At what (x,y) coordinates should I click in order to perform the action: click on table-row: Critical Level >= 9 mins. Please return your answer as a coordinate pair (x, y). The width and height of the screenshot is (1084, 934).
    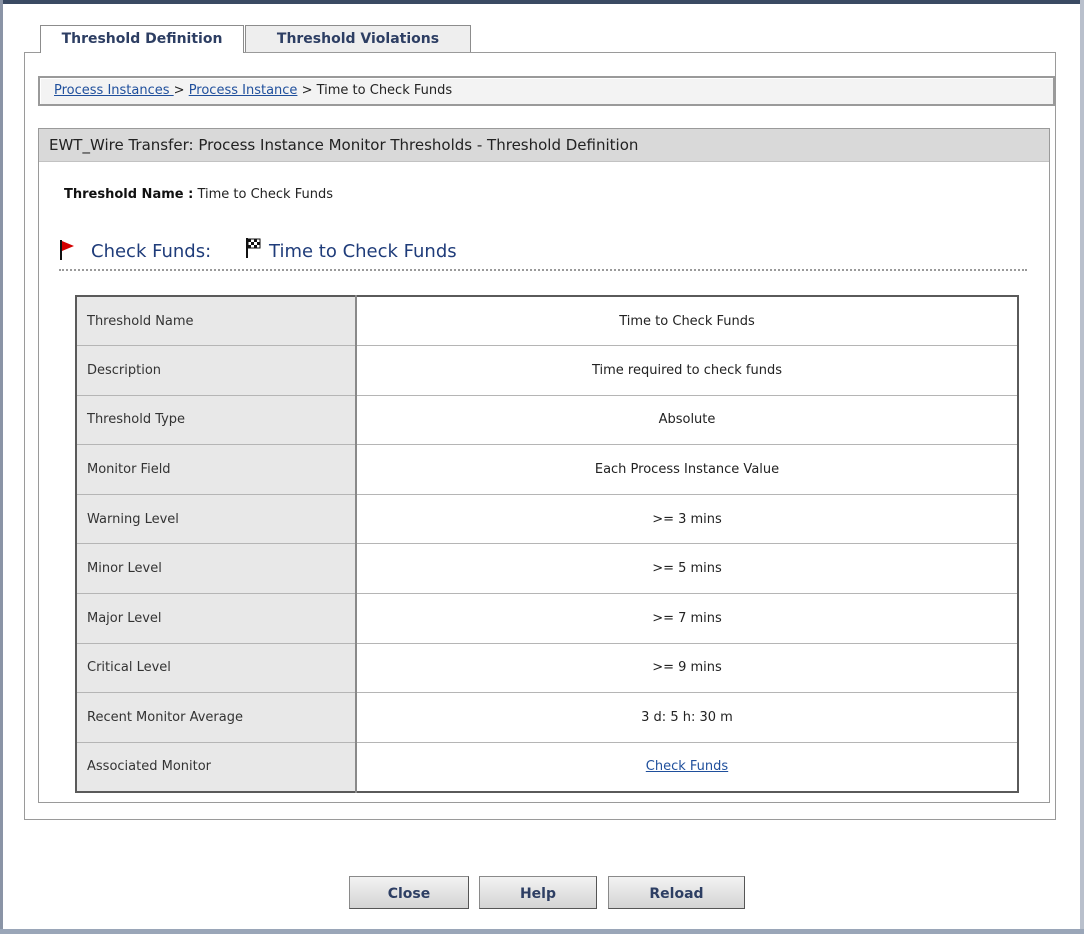
    Looking at the image, I should click on (547, 668).